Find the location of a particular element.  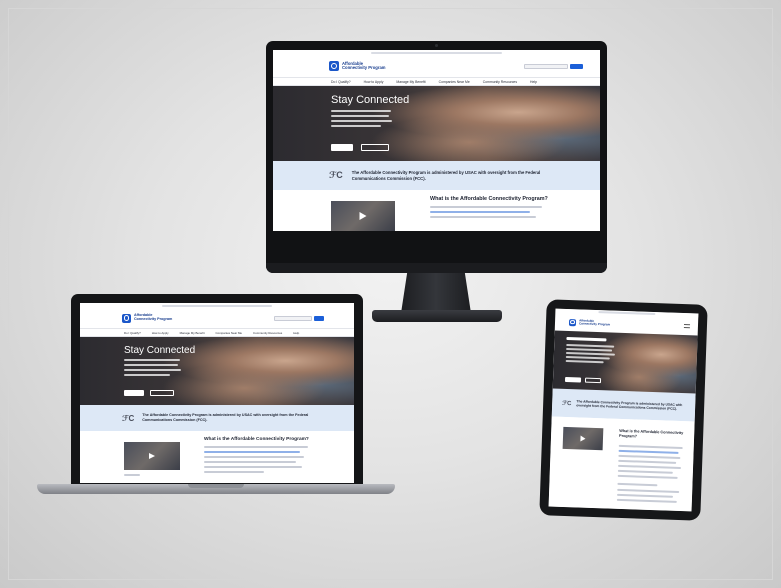

menu-icon is located at coordinates (687, 326).